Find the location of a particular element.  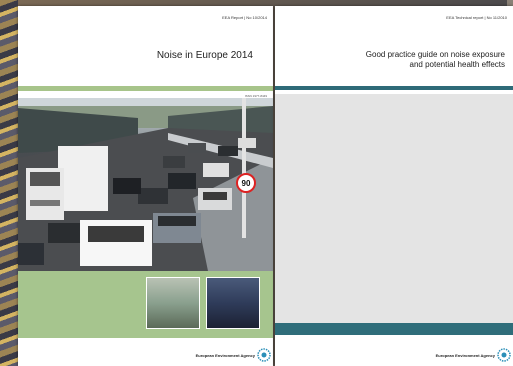

thumbnail-train-photo is located at coordinates (173, 303).